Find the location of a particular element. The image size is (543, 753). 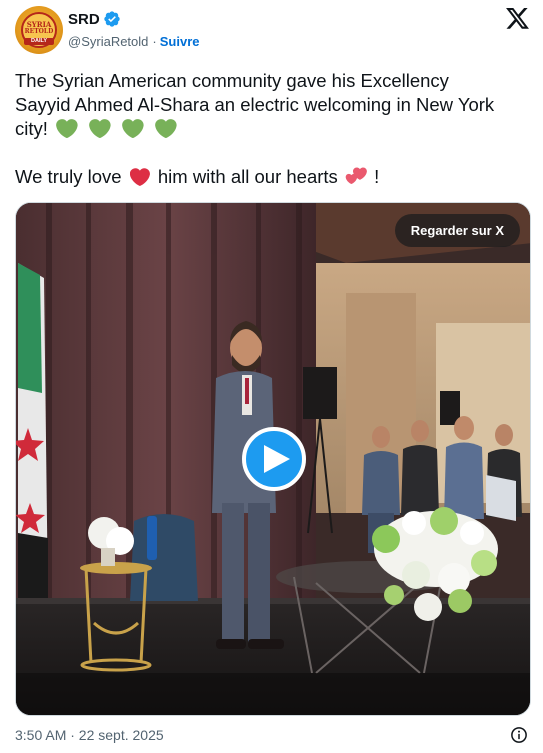

tweet-line-4-b: him with all our hearts is located at coordinates (247, 176).